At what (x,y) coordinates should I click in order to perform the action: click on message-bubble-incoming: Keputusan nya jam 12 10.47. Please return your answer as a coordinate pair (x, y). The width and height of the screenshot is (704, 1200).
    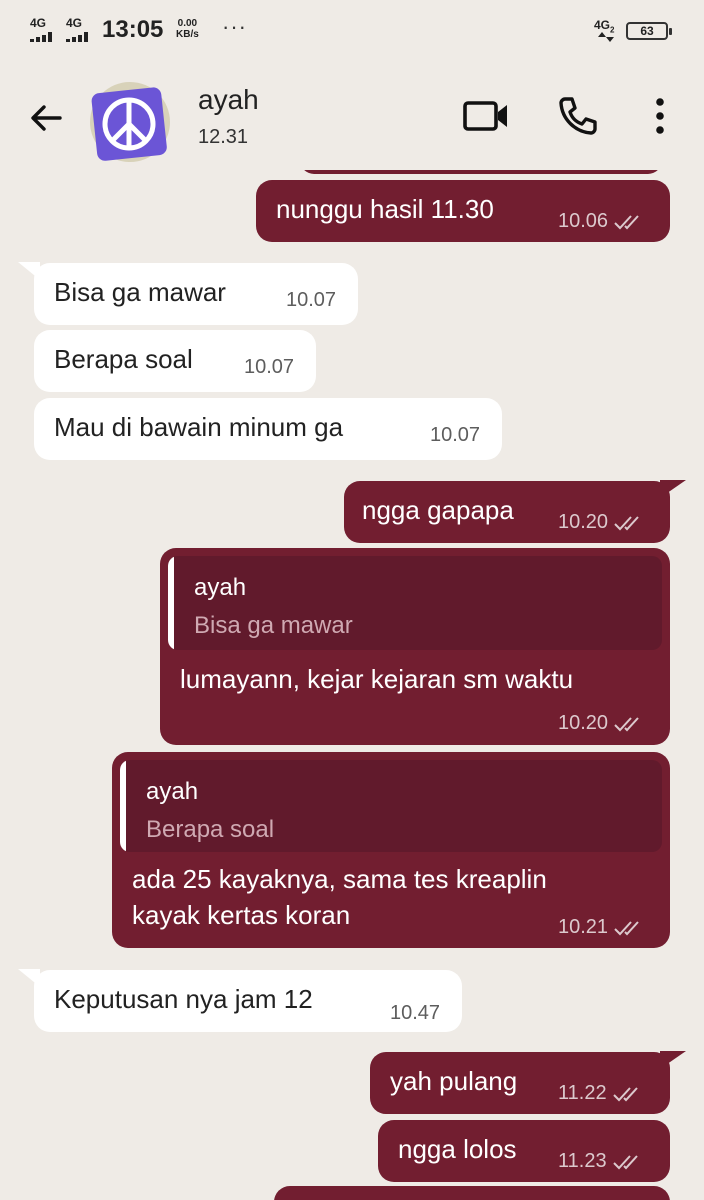
    Looking at the image, I should click on (248, 1001).